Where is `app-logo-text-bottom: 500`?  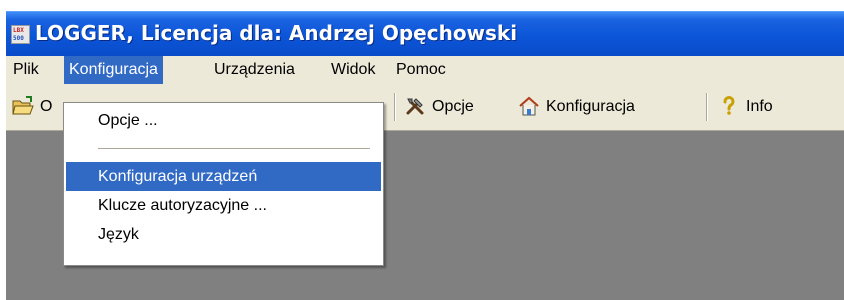 app-logo-text-bottom: 500 is located at coordinates (18, 38).